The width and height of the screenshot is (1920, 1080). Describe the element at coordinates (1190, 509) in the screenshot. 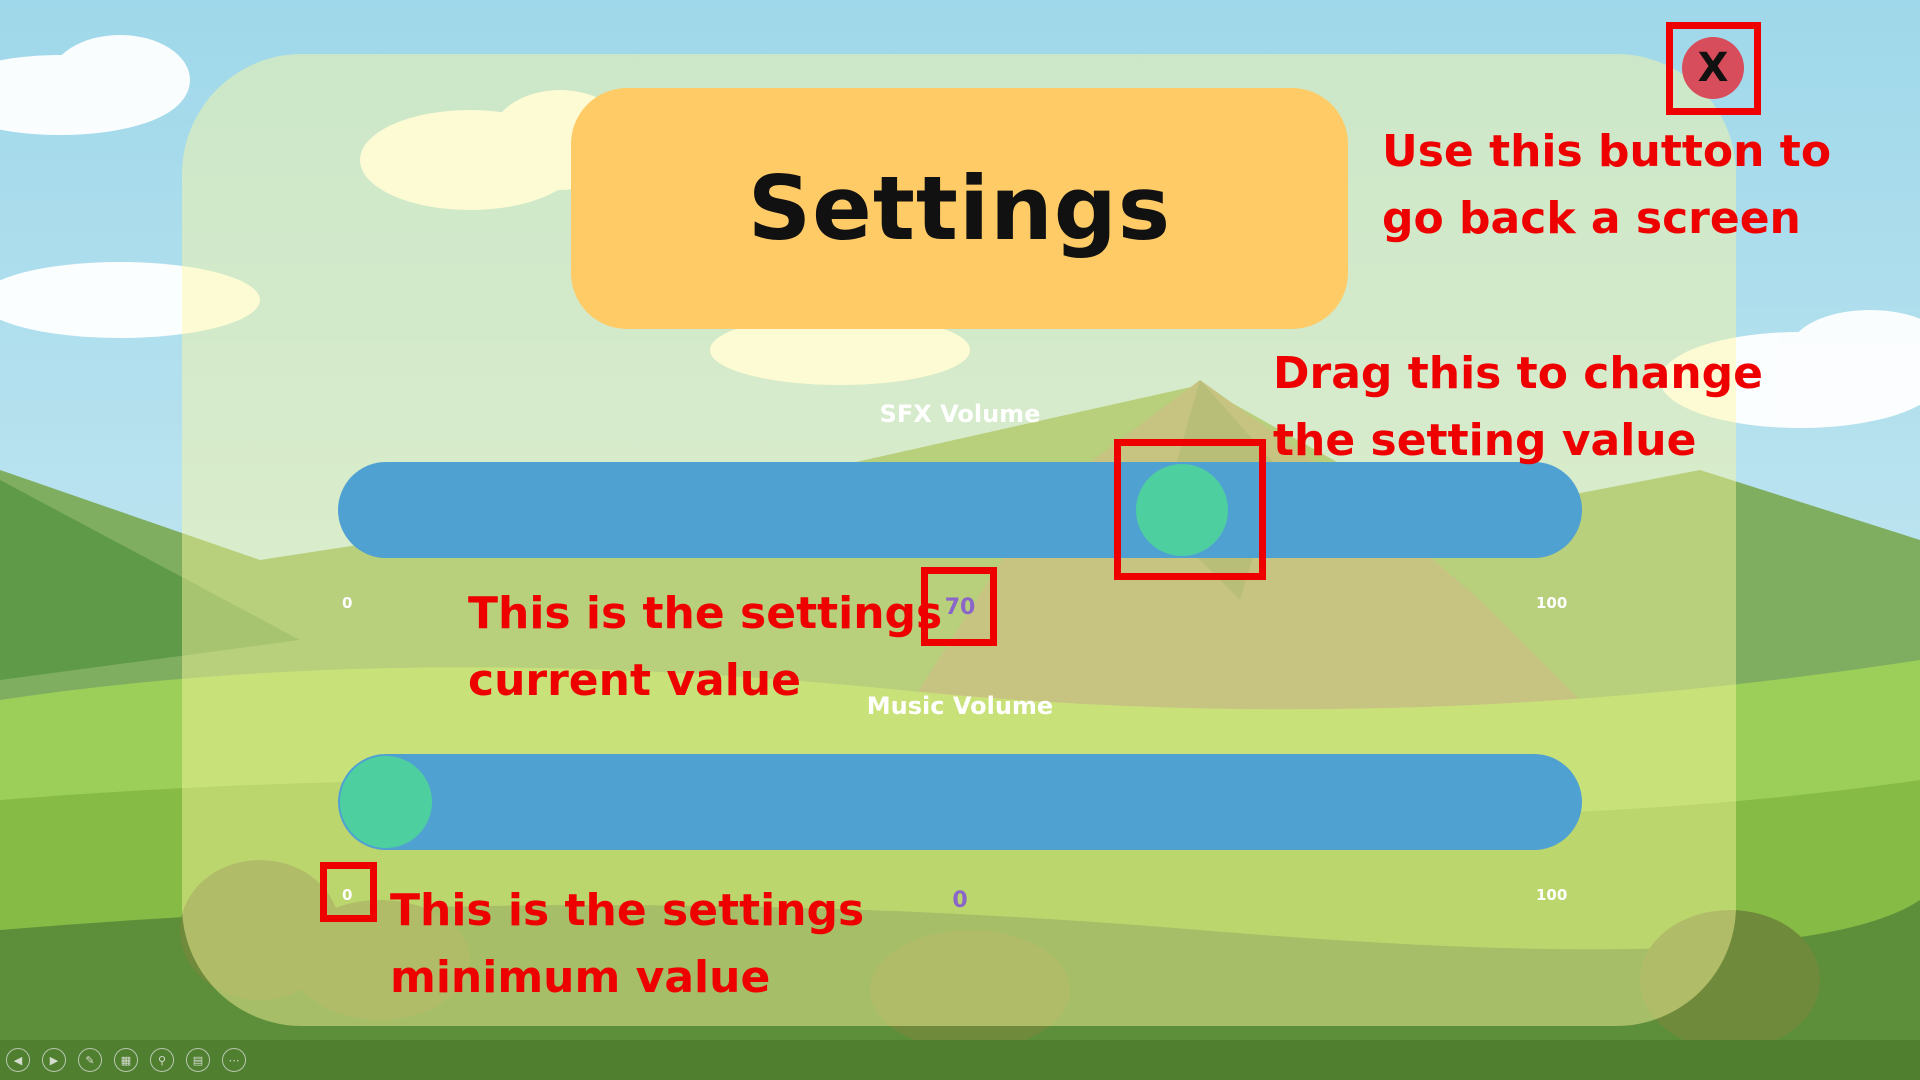

I see `knob-highlight` at that location.